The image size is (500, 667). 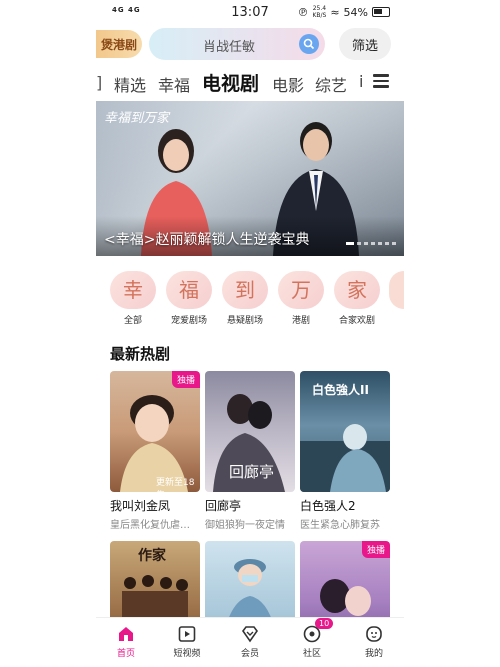 I want to click on home-icon, so click(x=126, y=634).